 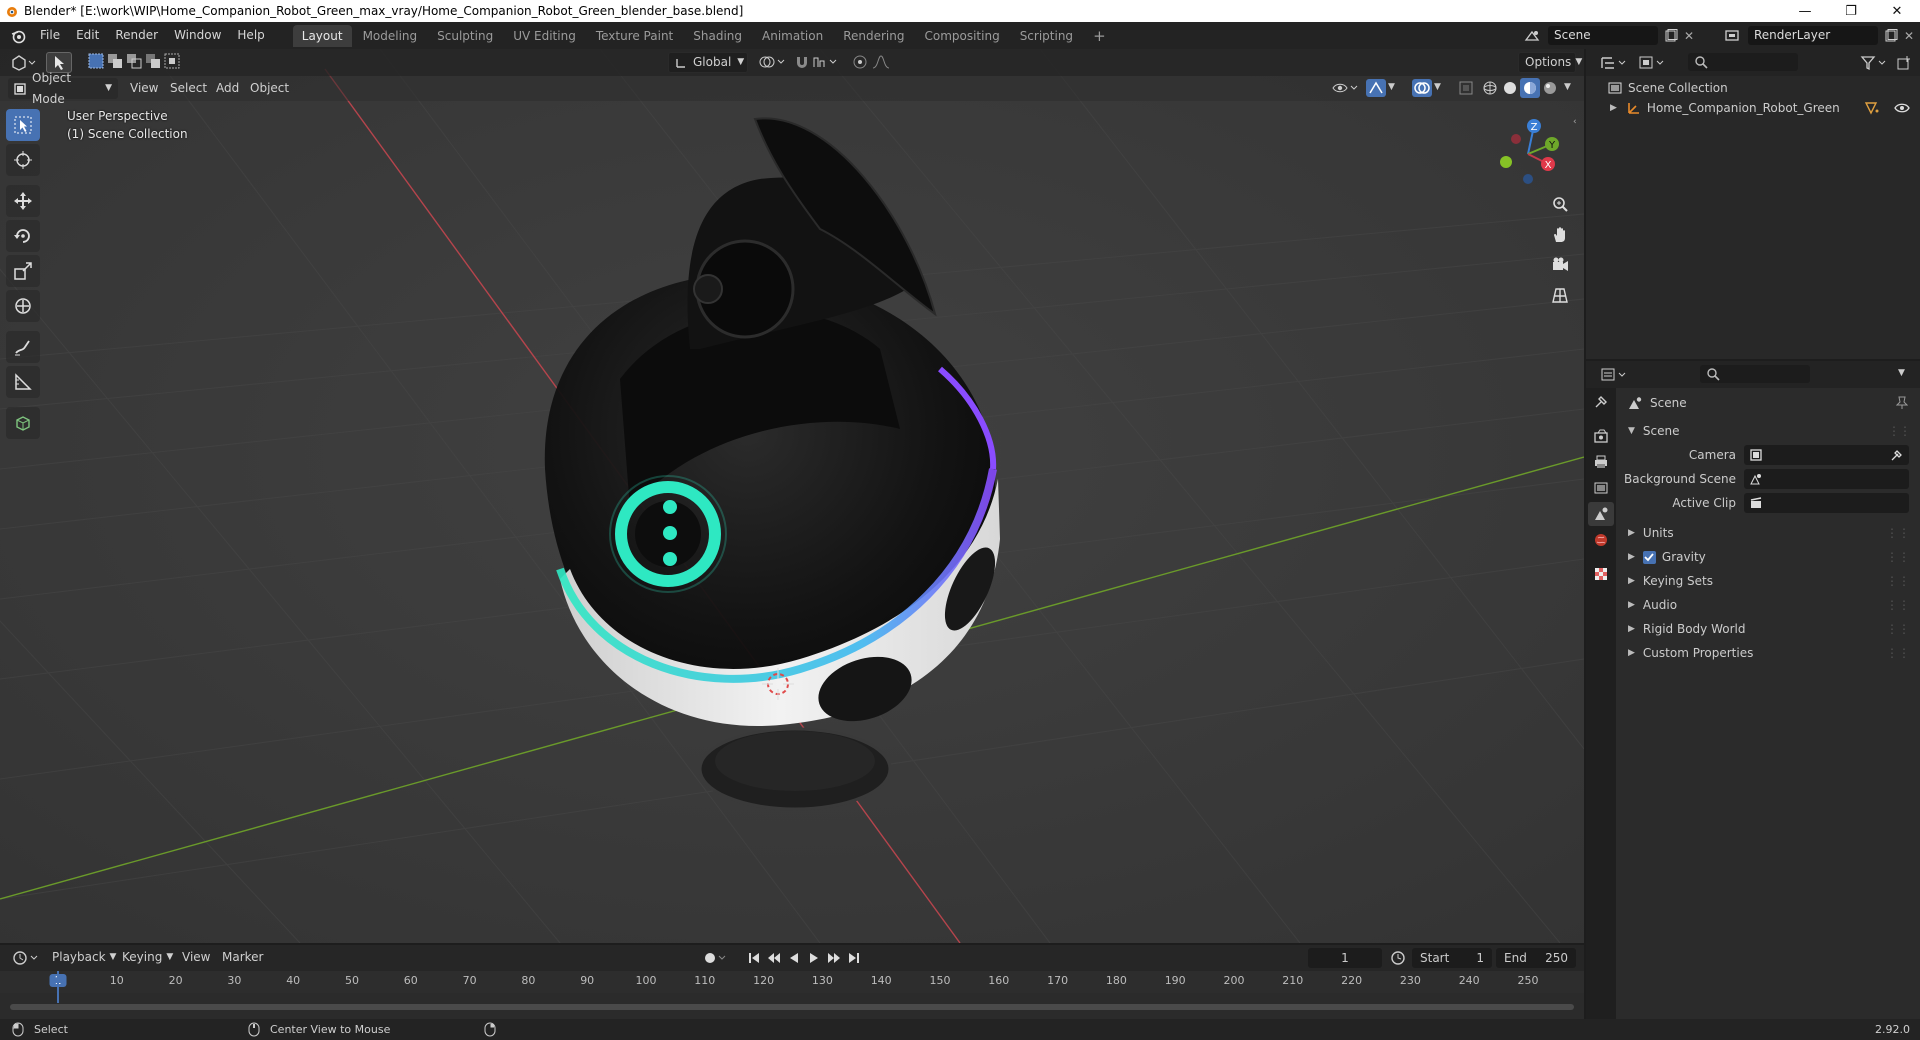 What do you see at coordinates (84, 957) in the screenshot?
I see `playback-menu: Playback ▼` at bounding box center [84, 957].